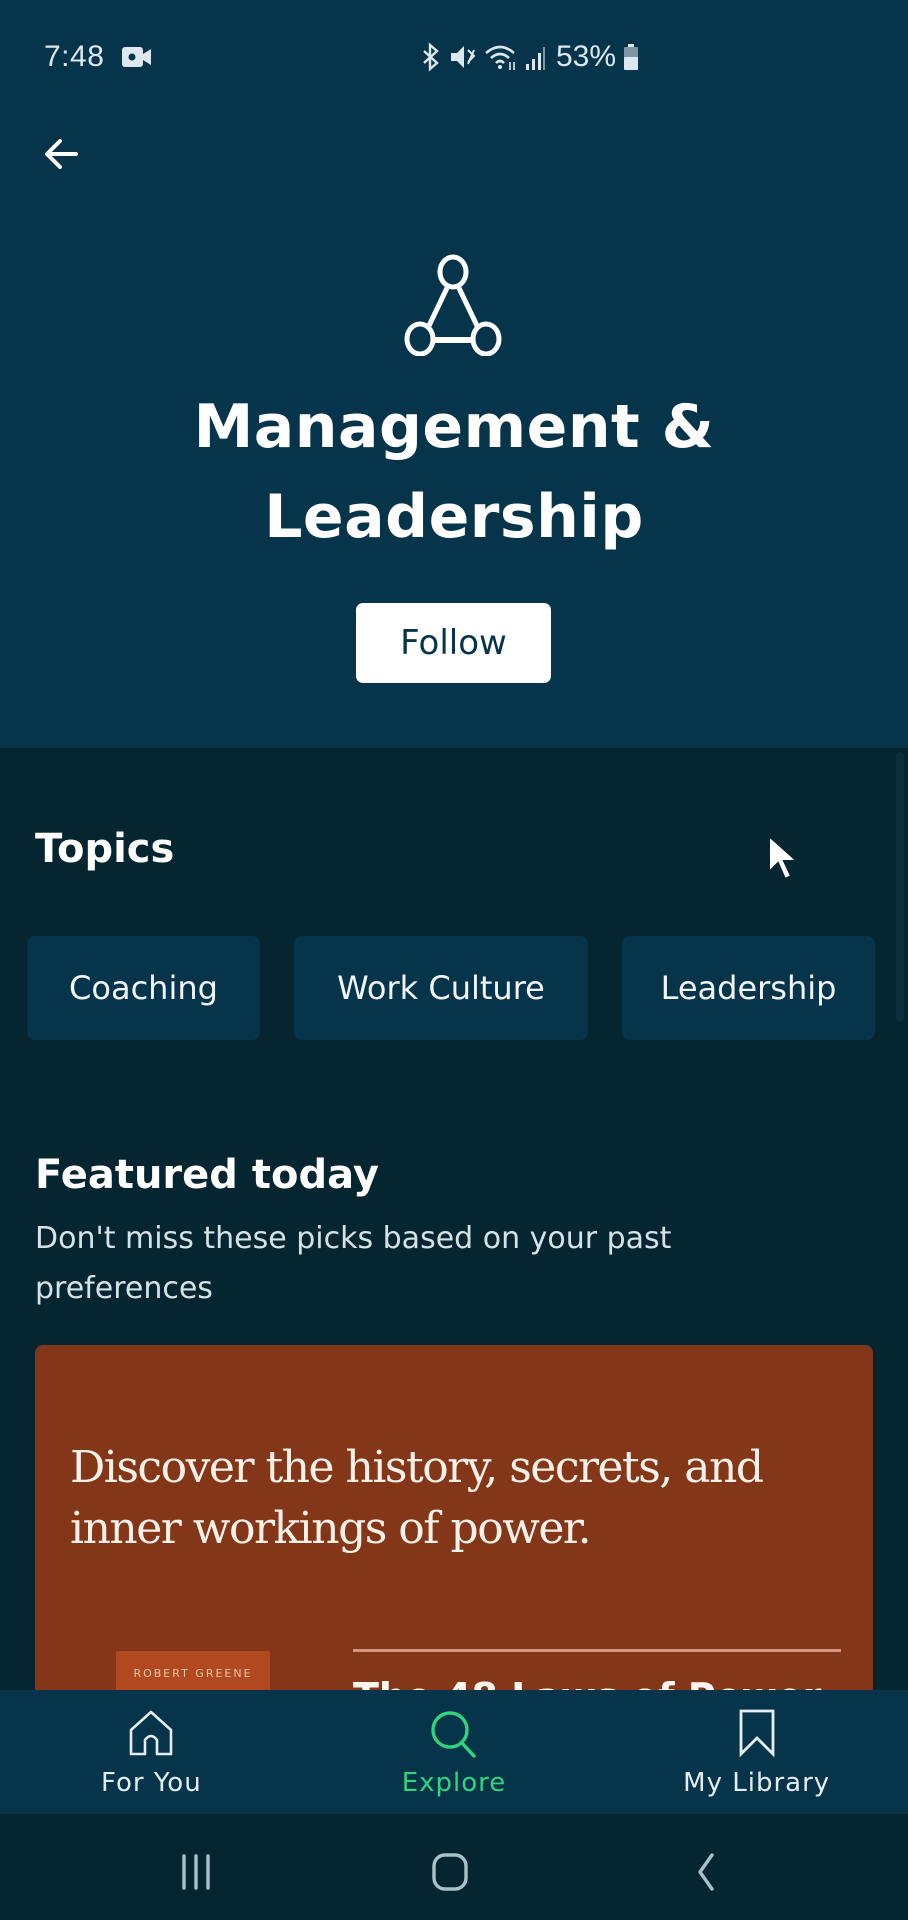  I want to click on topic-chip-work-culture: Work Culture, so click(441, 988).